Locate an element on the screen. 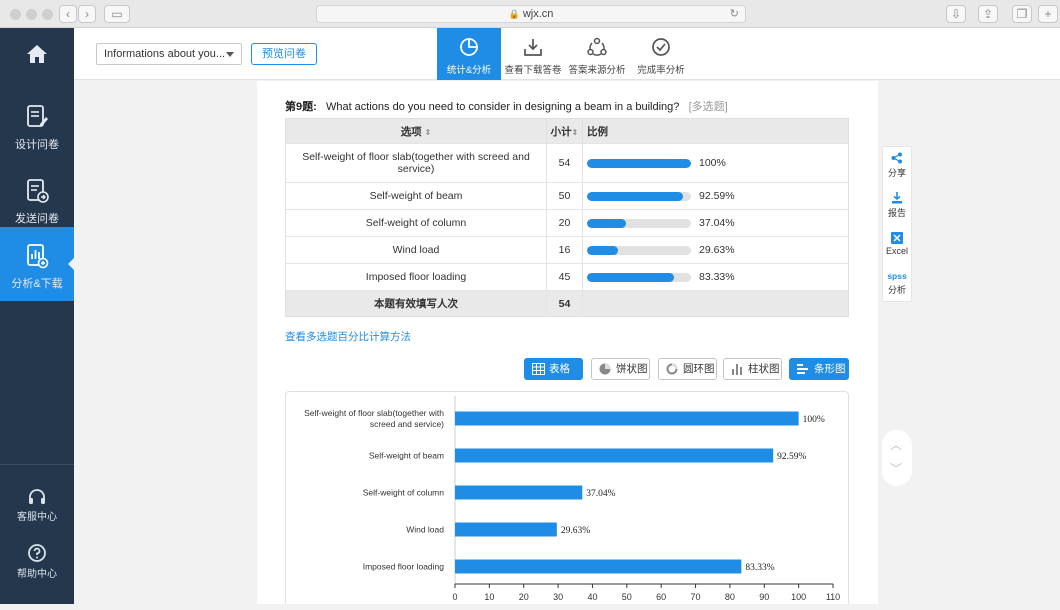 Image resolution: width=1060 pixels, height=610 pixels. check-circle-icon is located at coordinates (661, 47).